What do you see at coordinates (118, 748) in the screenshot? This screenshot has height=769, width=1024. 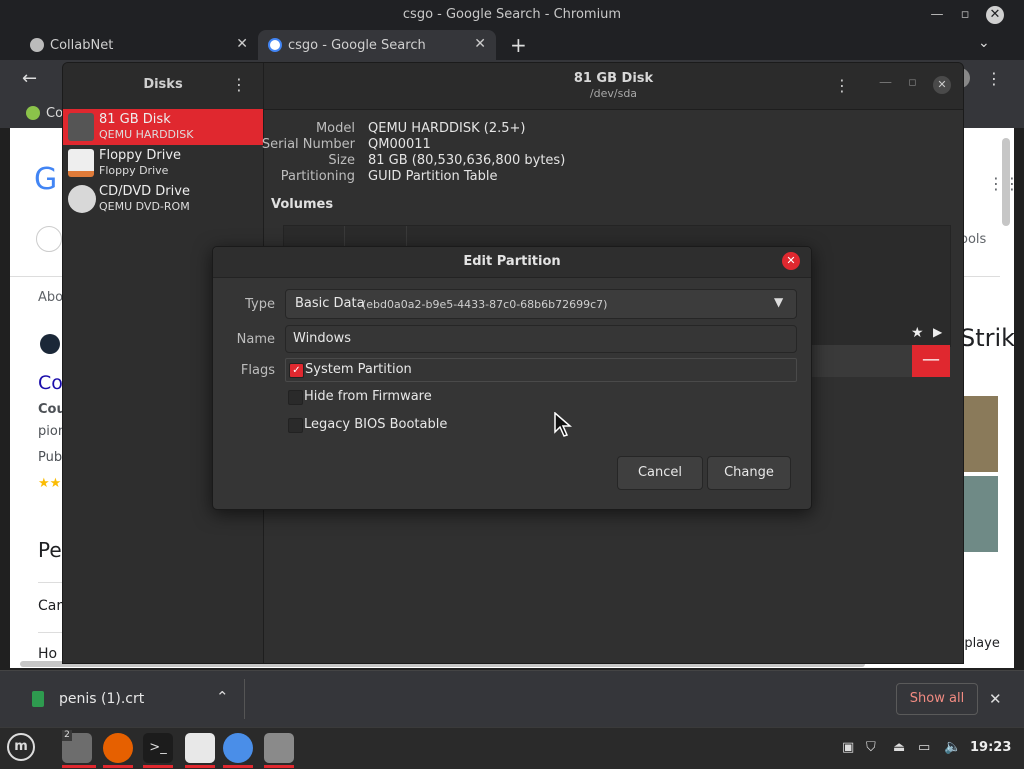 I see `firefox-icon` at bounding box center [118, 748].